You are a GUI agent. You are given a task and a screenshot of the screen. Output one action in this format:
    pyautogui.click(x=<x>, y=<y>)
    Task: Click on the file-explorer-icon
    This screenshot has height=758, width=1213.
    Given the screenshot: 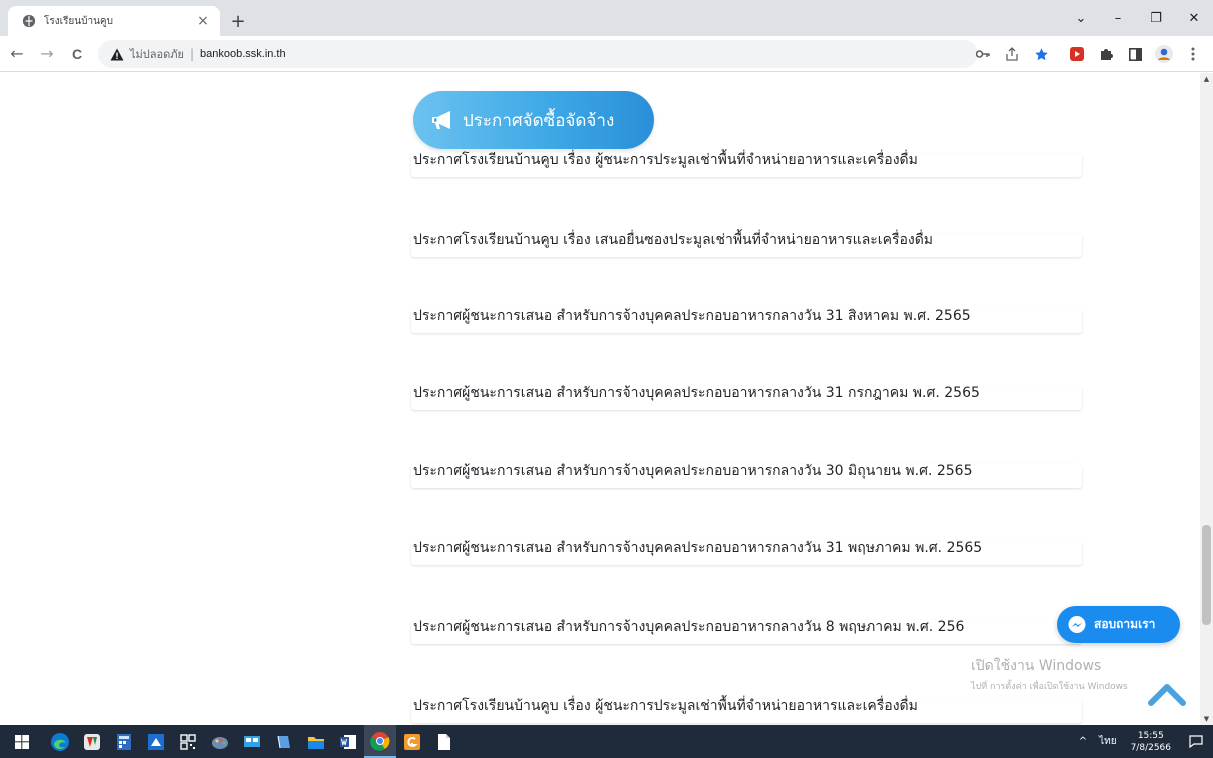 What is the action you would take?
    pyautogui.click(x=316, y=741)
    